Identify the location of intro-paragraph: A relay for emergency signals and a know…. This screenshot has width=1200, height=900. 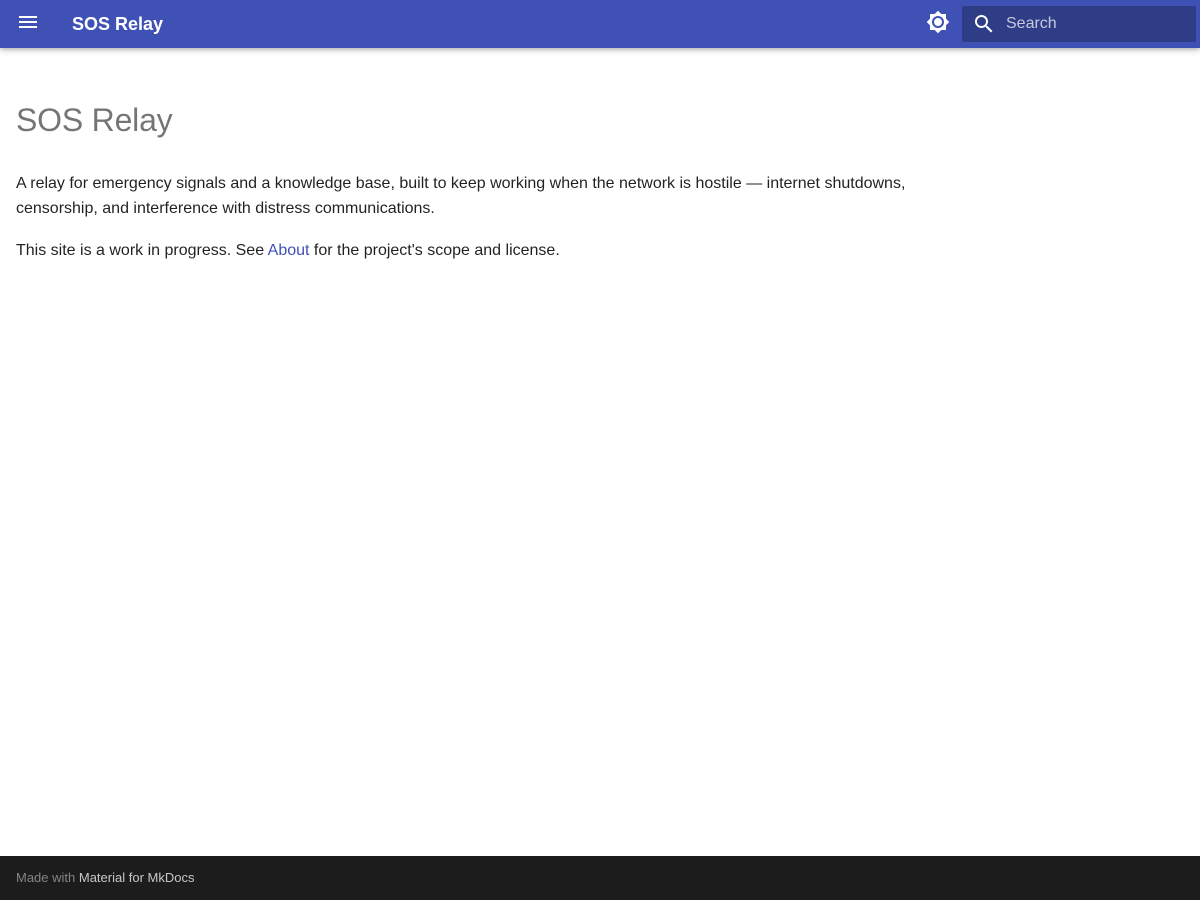
(461, 196).